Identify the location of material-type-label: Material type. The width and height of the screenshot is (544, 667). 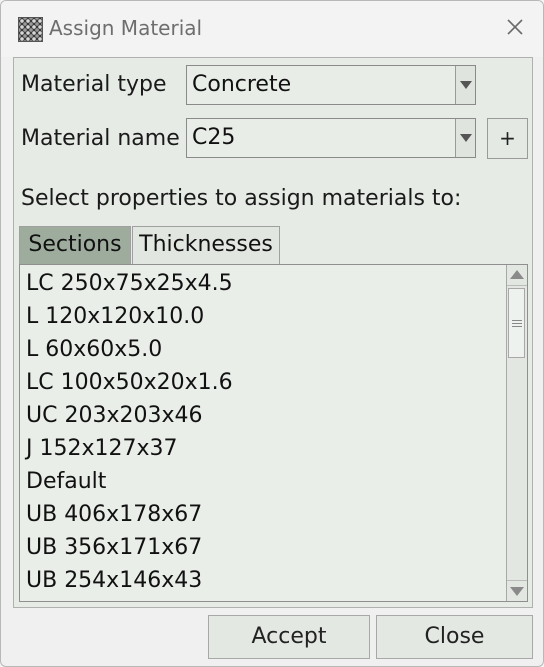
(94, 84).